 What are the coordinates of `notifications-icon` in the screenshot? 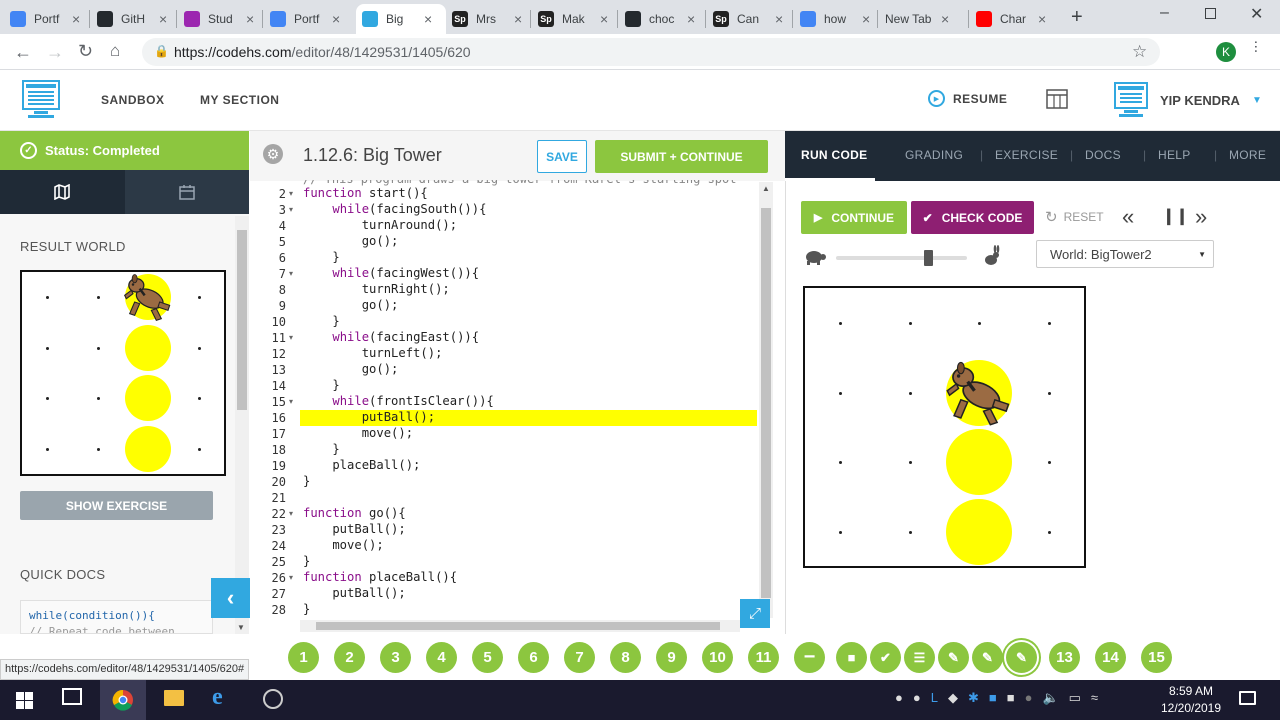 It's located at (1247, 698).